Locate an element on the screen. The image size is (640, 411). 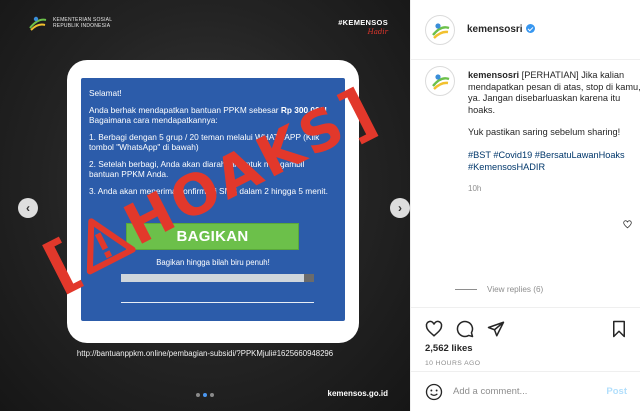
share-progress-fill is located at coordinates (213, 278).